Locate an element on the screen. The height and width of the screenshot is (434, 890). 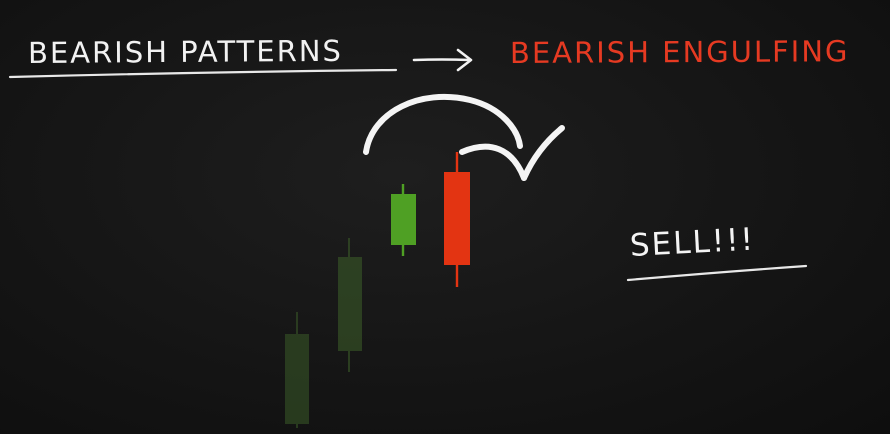
candle-2-body is located at coordinates (350, 304).